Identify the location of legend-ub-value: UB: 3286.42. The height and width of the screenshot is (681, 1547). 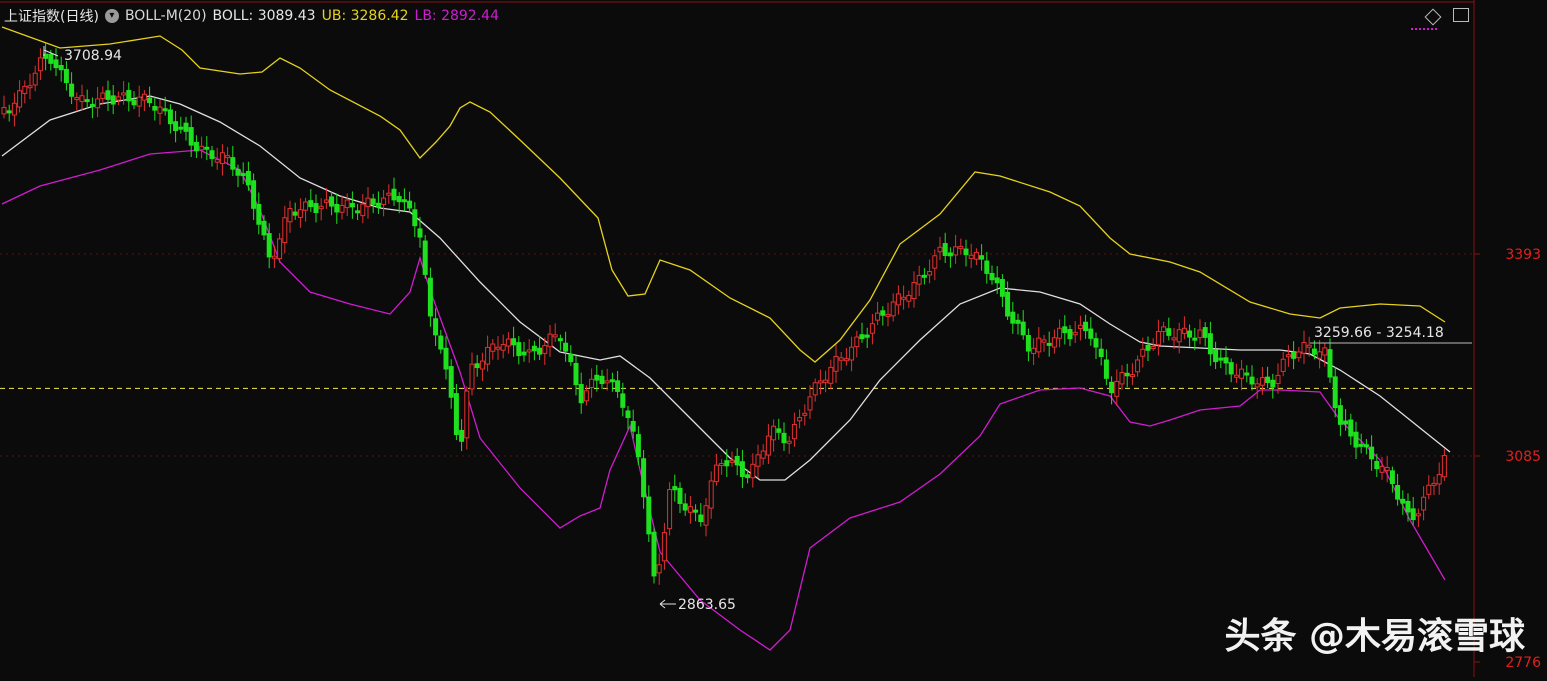
(365, 16).